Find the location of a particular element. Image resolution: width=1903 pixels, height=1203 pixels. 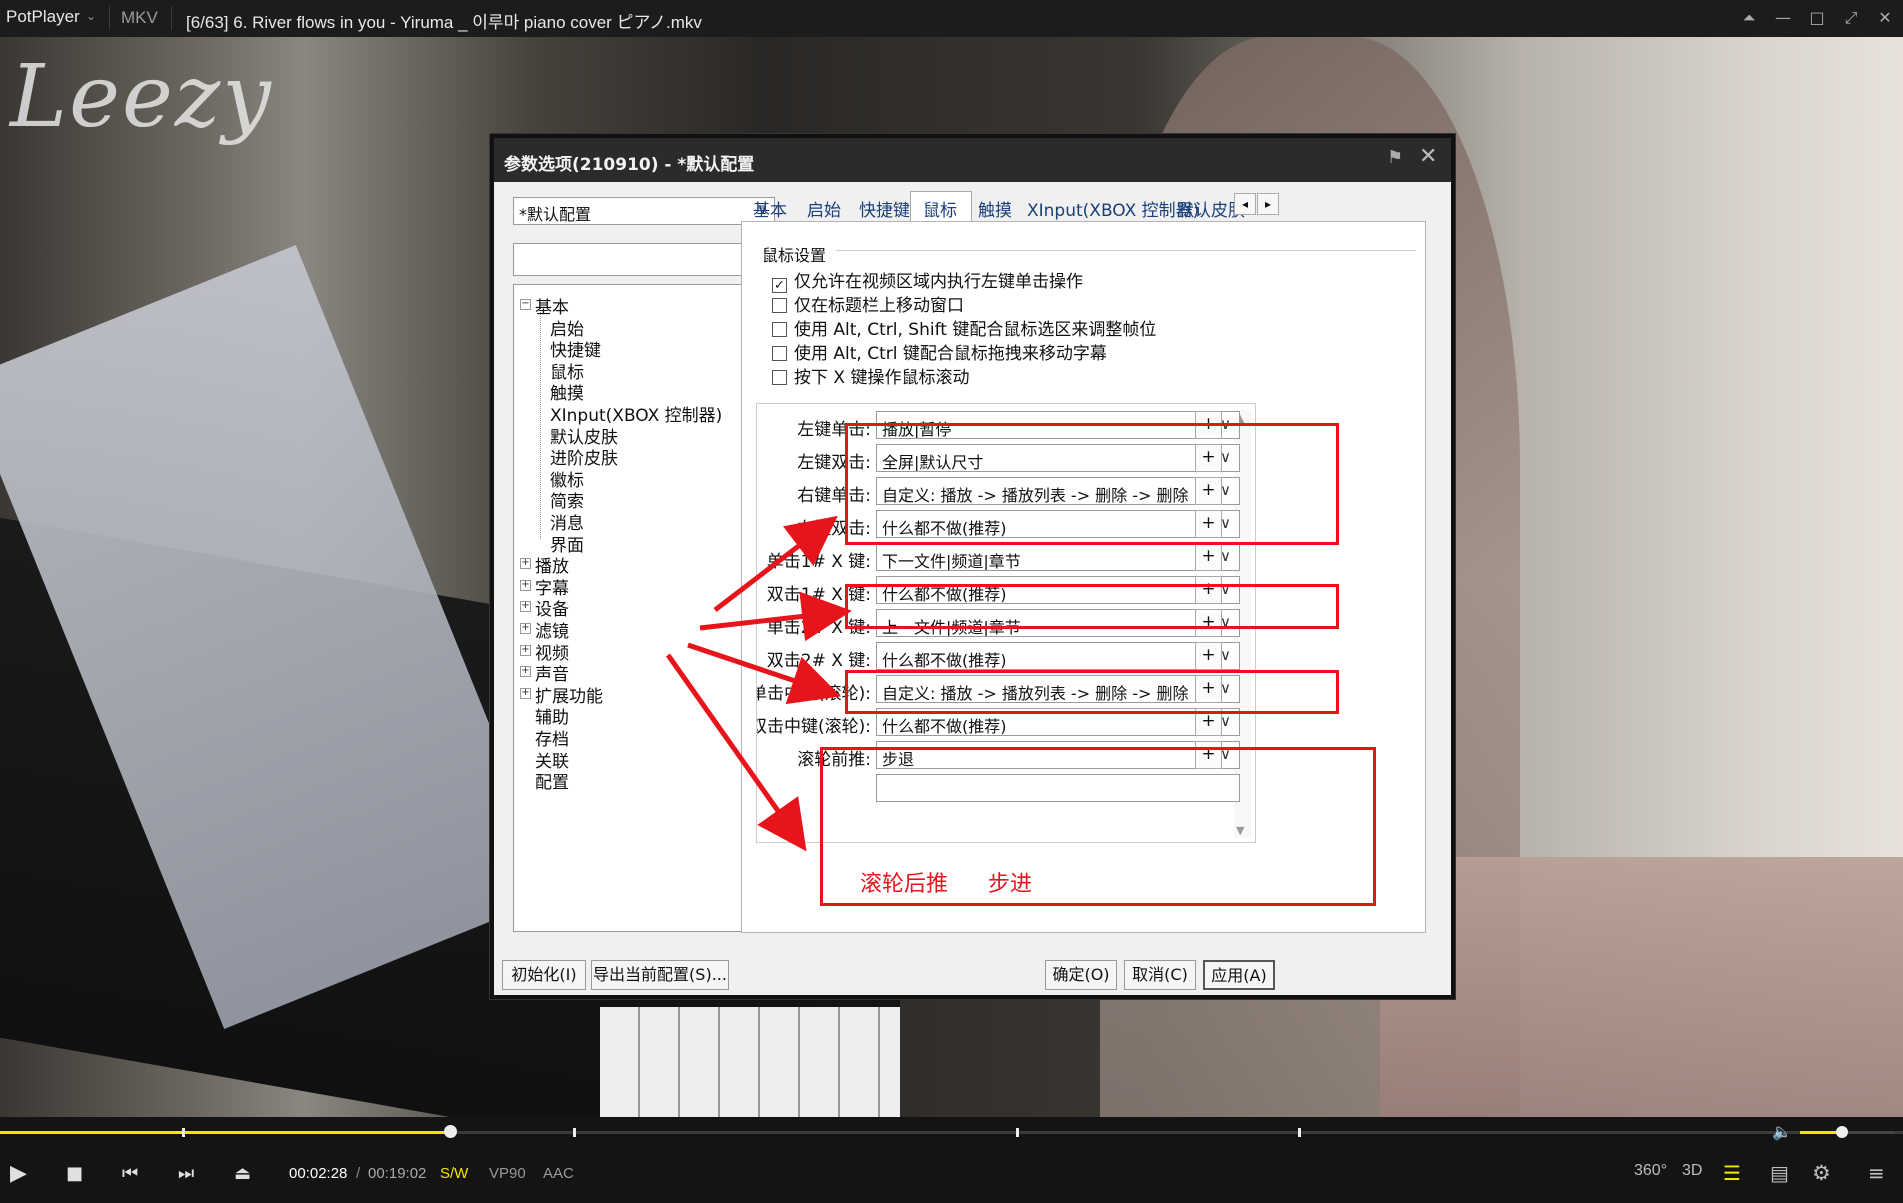

minimize-icon: — is located at coordinates (1783, 18).